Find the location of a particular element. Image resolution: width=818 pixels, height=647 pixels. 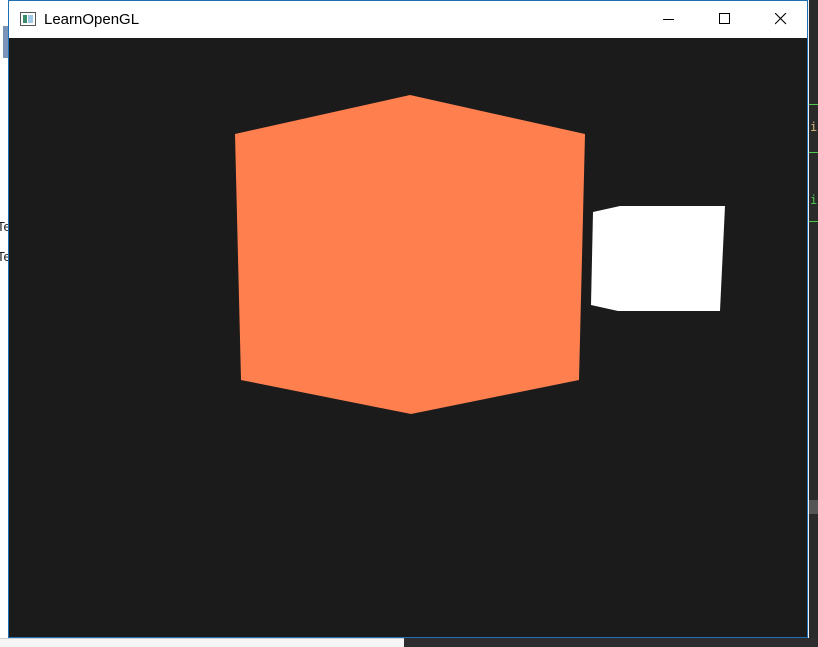

light-cube is located at coordinates (658, 258).